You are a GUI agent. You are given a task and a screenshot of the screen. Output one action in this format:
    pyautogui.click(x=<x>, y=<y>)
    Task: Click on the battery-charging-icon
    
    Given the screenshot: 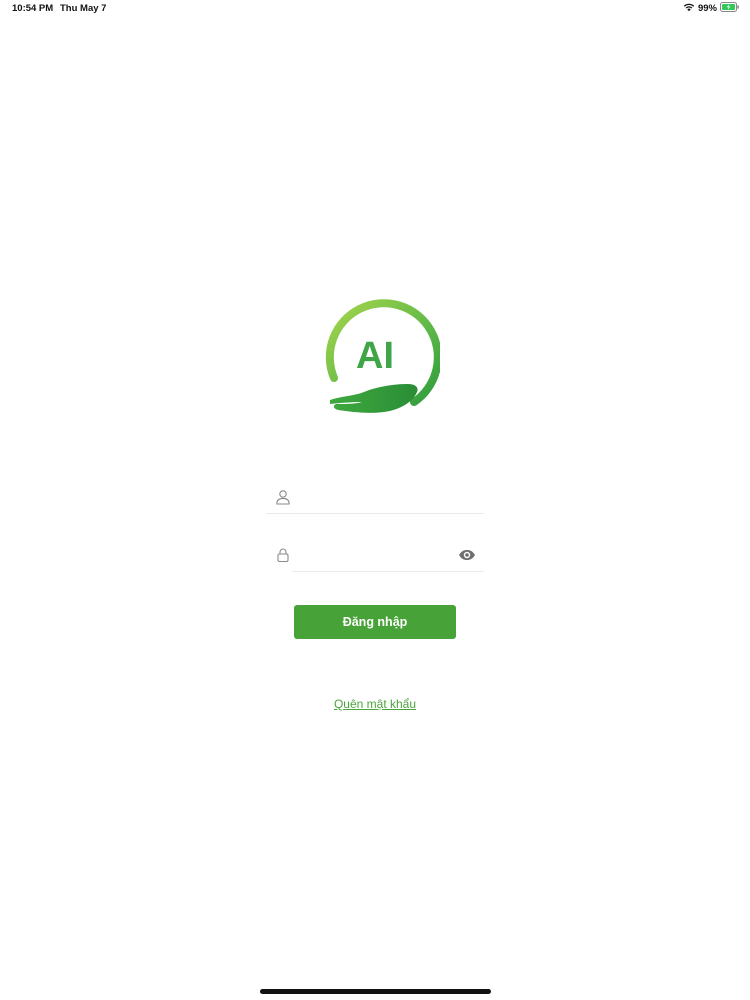 What is the action you would take?
    pyautogui.click(x=730, y=8)
    